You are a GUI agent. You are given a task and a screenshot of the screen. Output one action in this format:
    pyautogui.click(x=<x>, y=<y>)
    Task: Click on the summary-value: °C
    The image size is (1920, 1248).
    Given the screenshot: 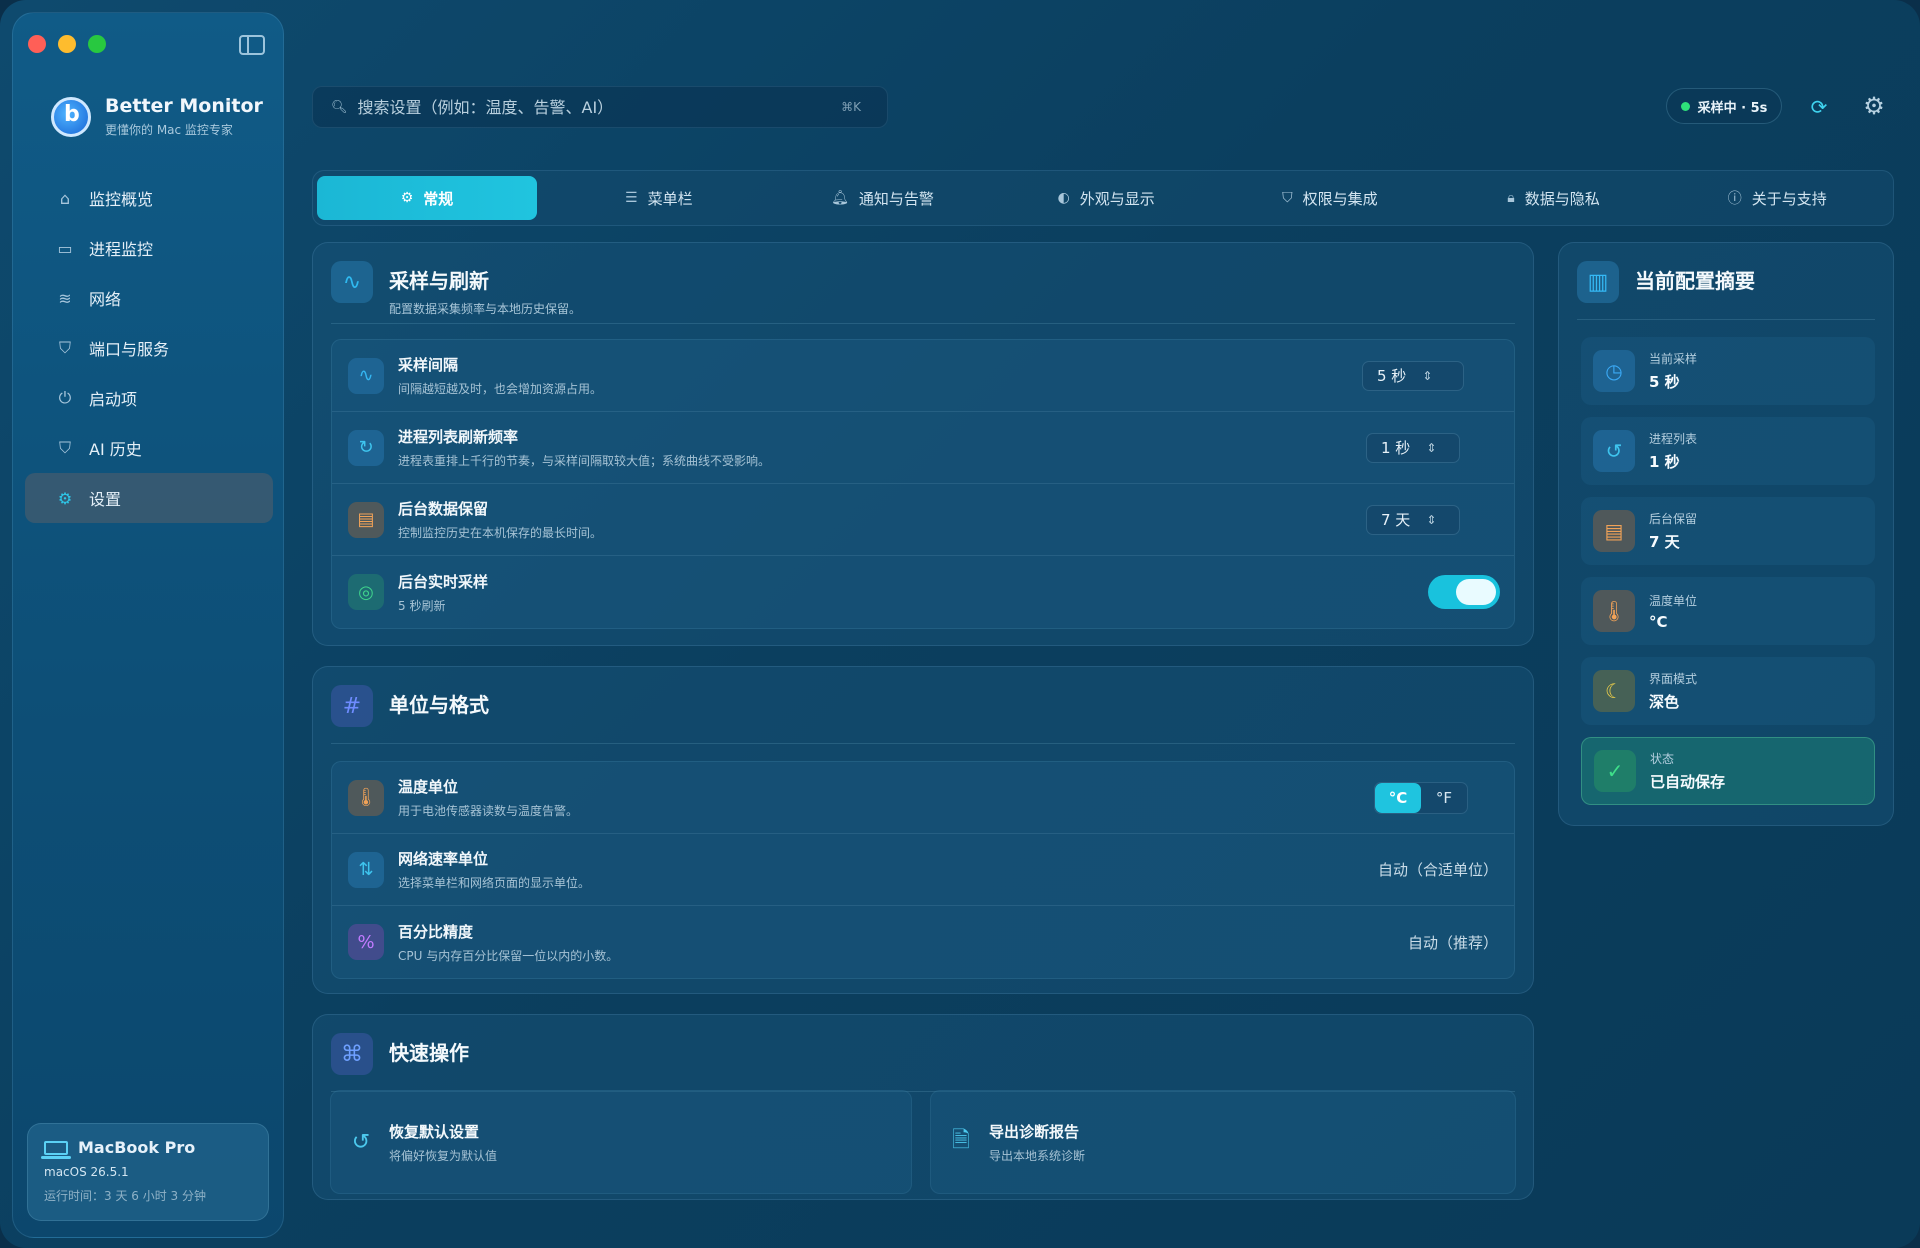 What is the action you would take?
    pyautogui.click(x=1658, y=621)
    